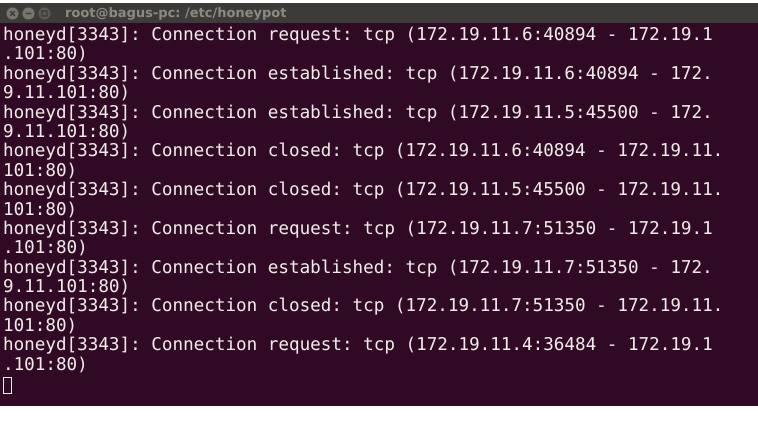 The image size is (758, 434). Describe the element at coordinates (358, 113) in the screenshot. I see `terminal-line: honeyd[3343]: Connection established: tcp (172.19.11.5:45500 - 172.` at that location.